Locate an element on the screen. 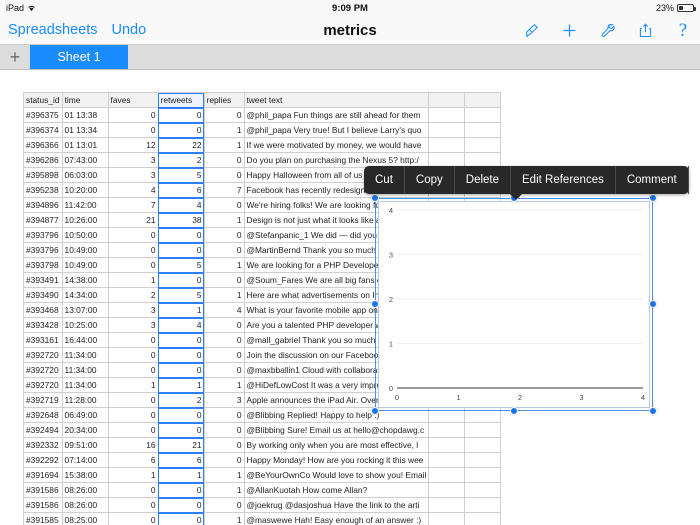  cell-time: 20:34:00 is located at coordinates (85, 430).